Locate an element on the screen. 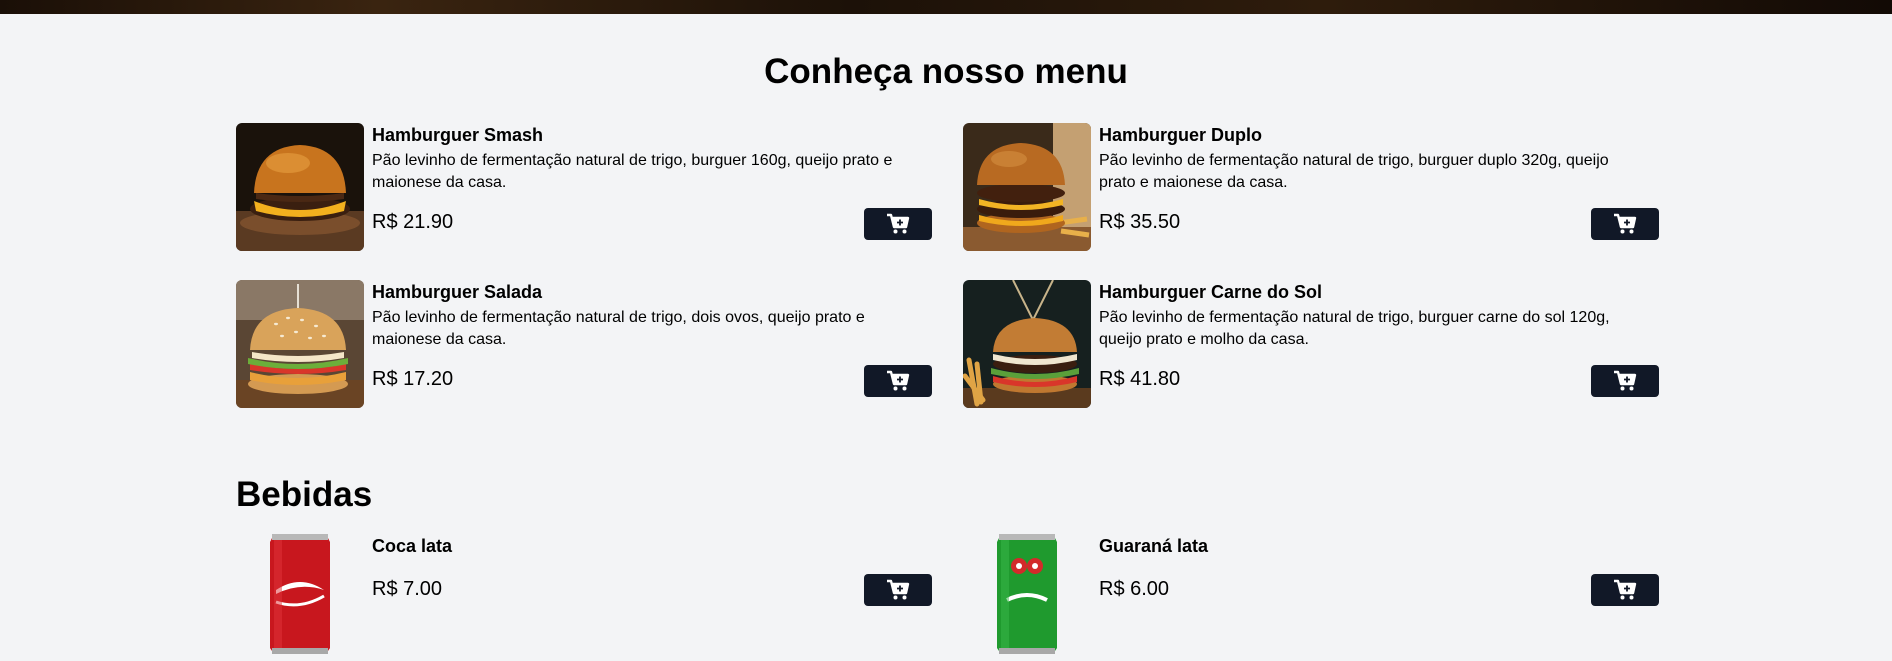  item-price: R$ 7.00 is located at coordinates (407, 589).